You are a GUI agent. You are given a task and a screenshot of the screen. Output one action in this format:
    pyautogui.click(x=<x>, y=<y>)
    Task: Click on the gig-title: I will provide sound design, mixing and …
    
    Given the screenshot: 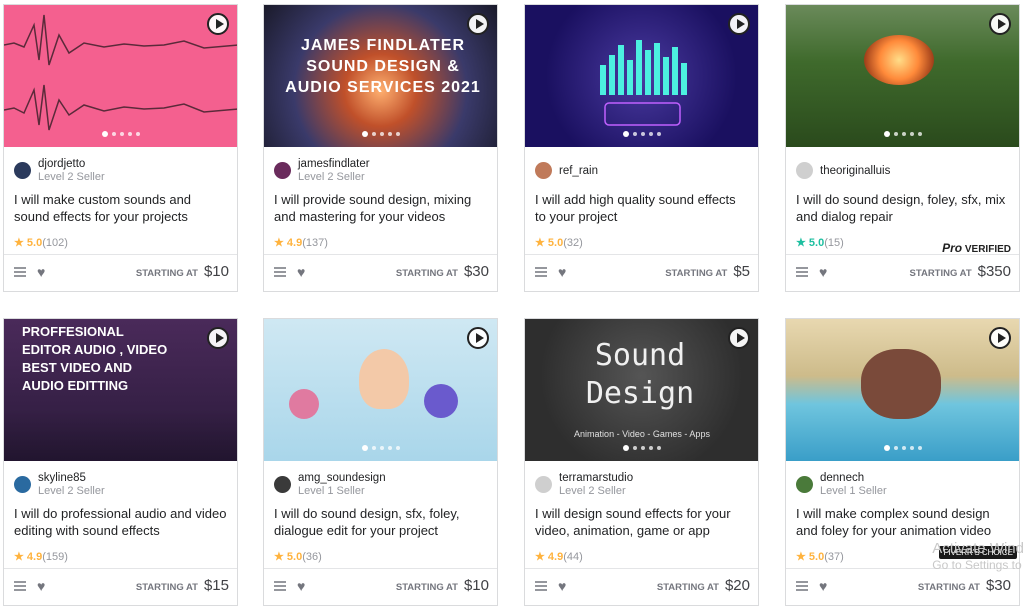 What is the action you would take?
    pyautogui.click(x=381, y=208)
    